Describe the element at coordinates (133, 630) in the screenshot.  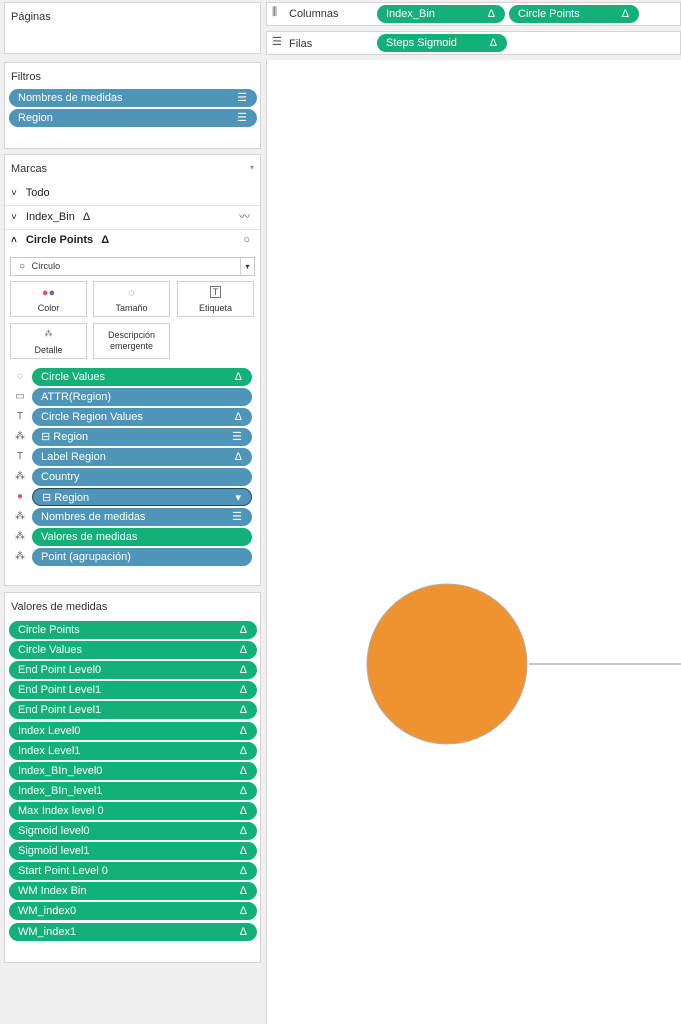
I see `measure-value-pill: Circle Points Δ` at that location.